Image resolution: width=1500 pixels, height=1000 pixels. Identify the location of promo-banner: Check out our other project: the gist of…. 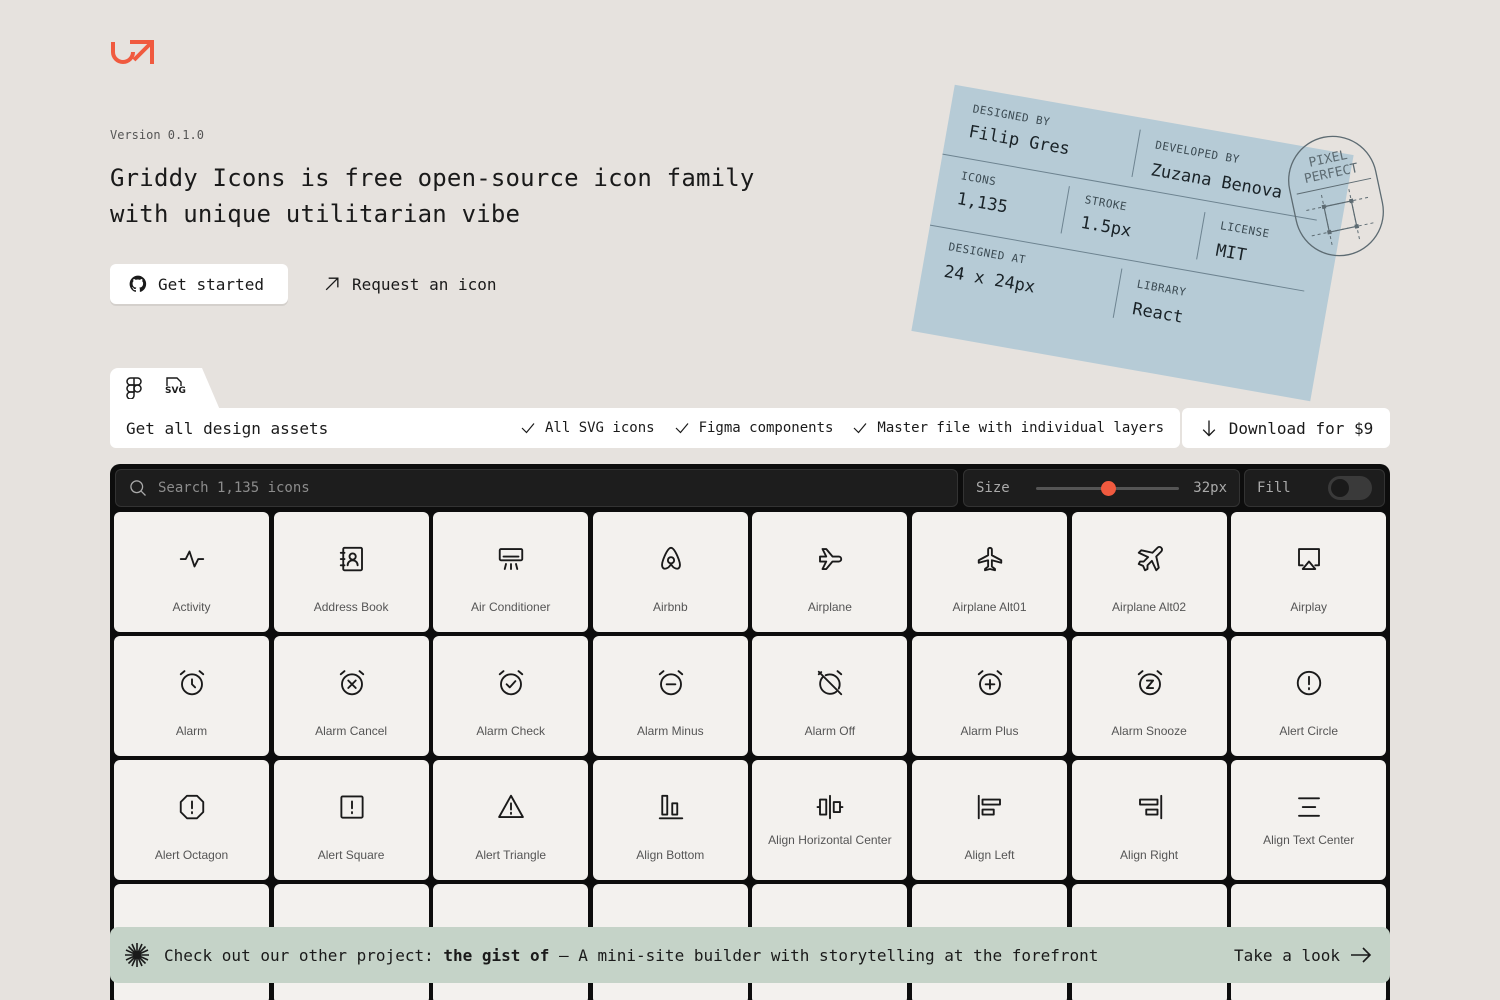
(750, 955).